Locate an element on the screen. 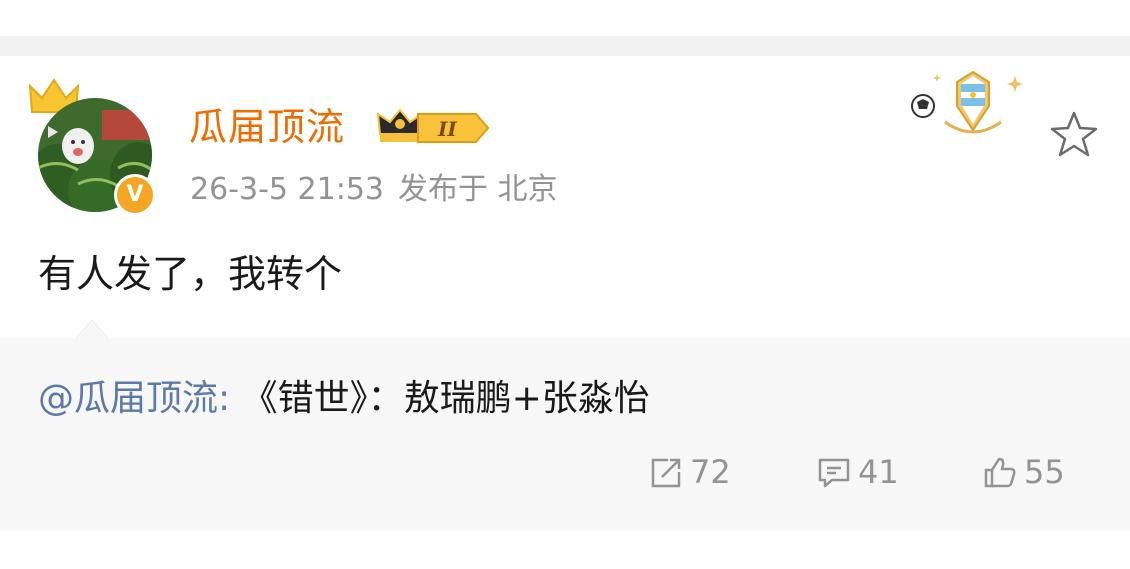  previous-post-remnant is located at coordinates (565, 18).